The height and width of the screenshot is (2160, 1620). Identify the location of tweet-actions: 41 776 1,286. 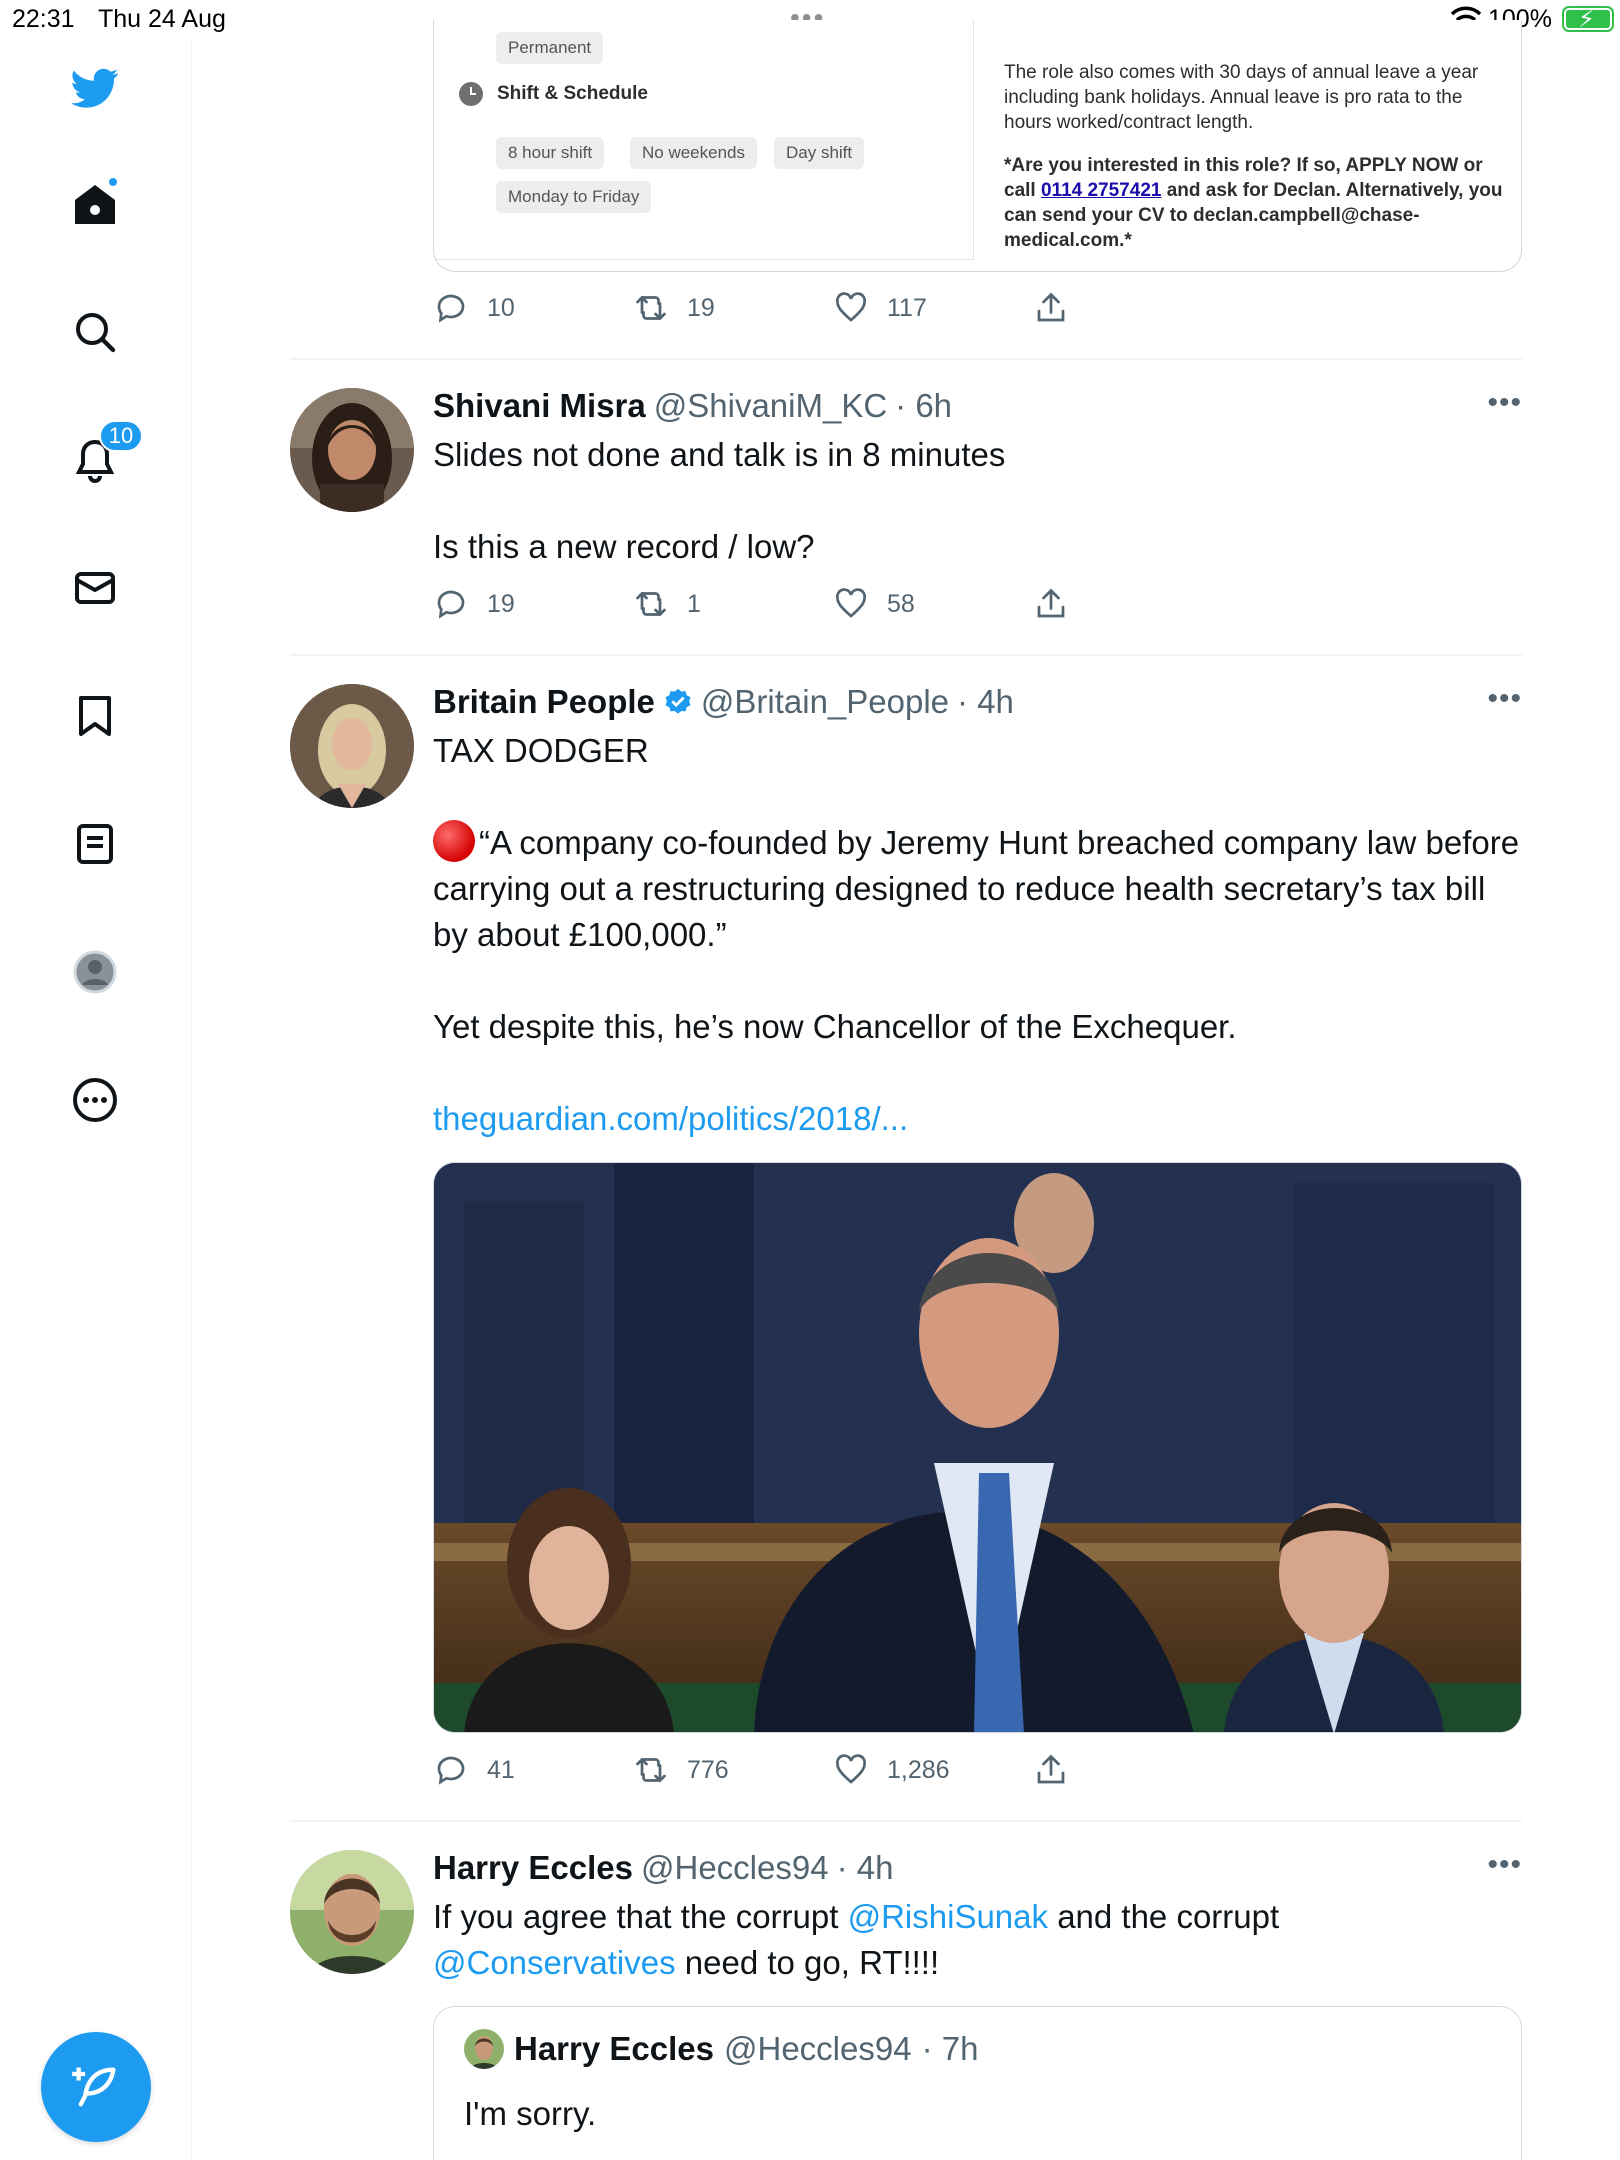
(833, 1770).